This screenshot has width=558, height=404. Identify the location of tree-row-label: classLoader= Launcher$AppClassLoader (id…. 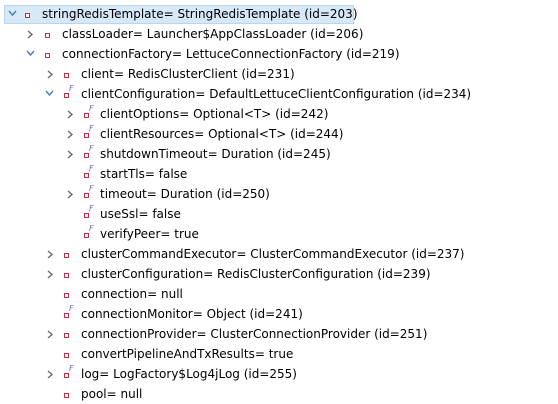
(213, 34).